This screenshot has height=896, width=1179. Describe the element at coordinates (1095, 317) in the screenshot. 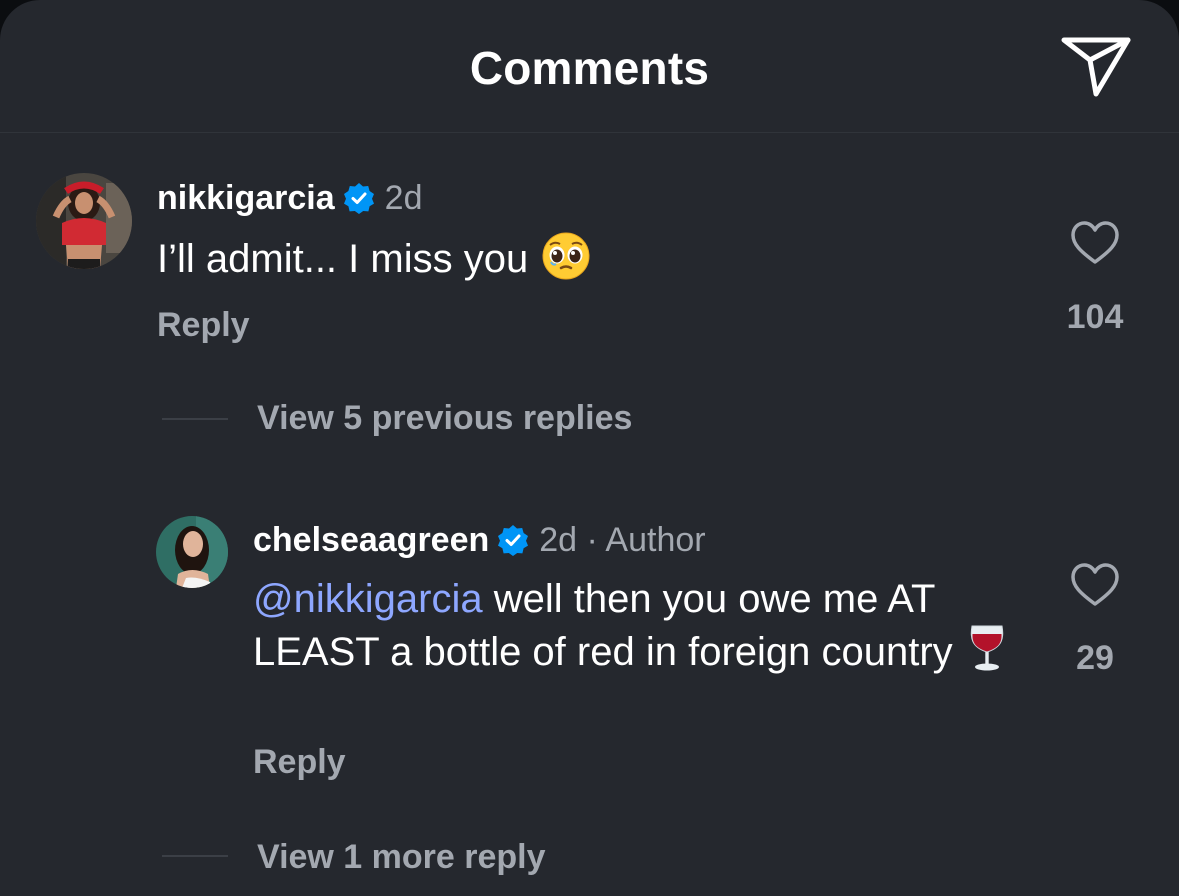

I see `like-count: 104` at that location.